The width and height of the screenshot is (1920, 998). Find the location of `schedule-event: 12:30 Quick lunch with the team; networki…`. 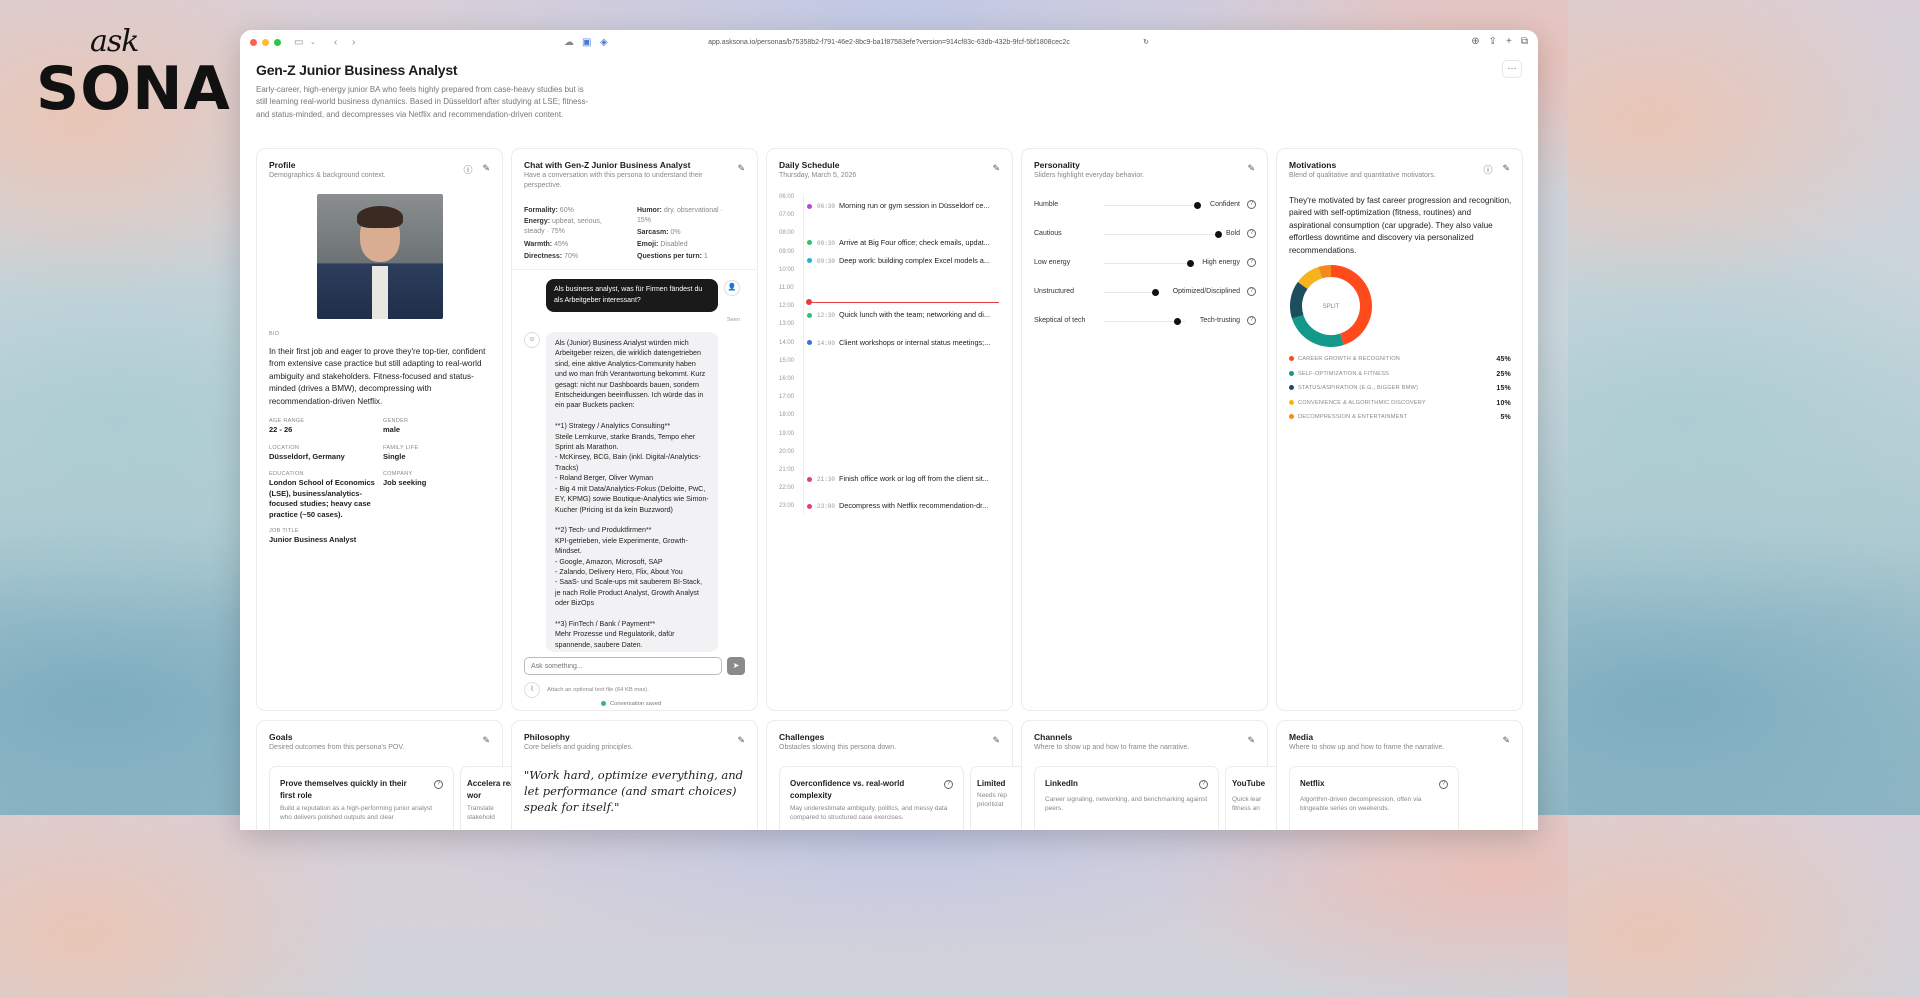

schedule-event: 12:30 Quick lunch with the team; networki… is located at coordinates (907, 314).